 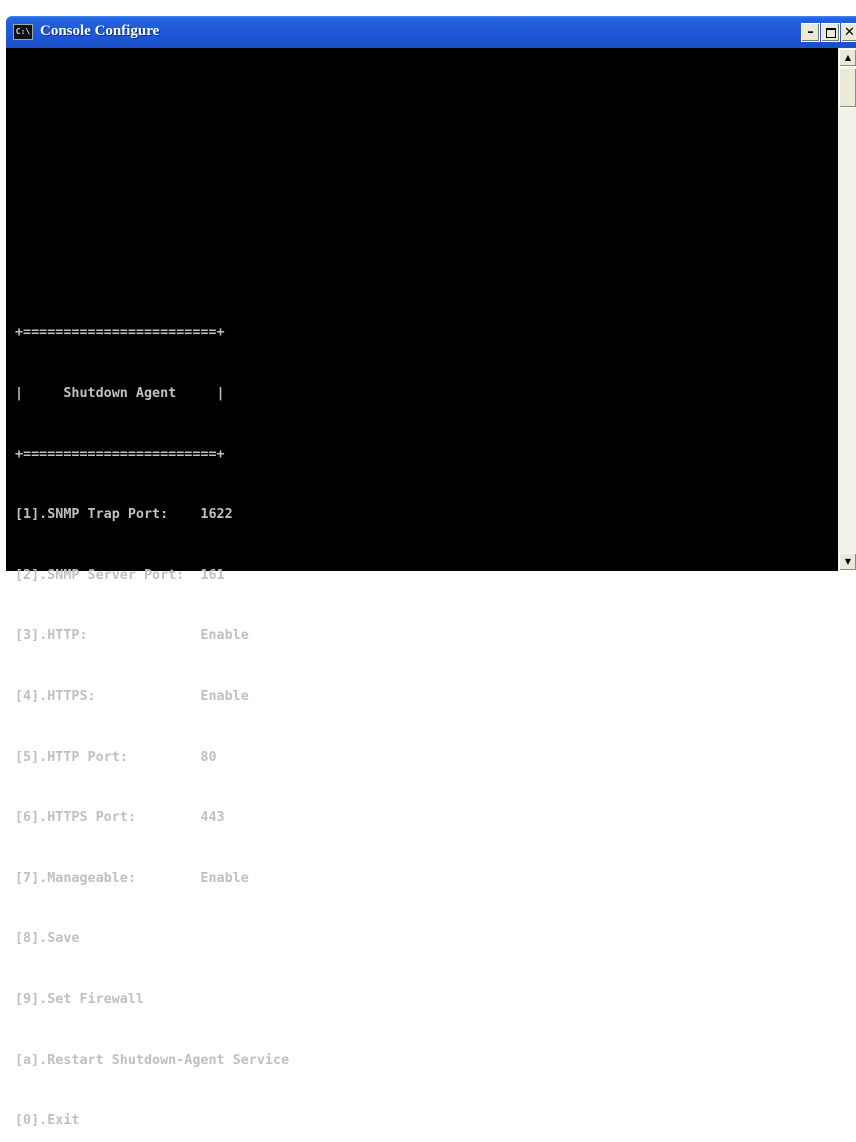 I want to click on maximize-icon, so click(x=830, y=33).